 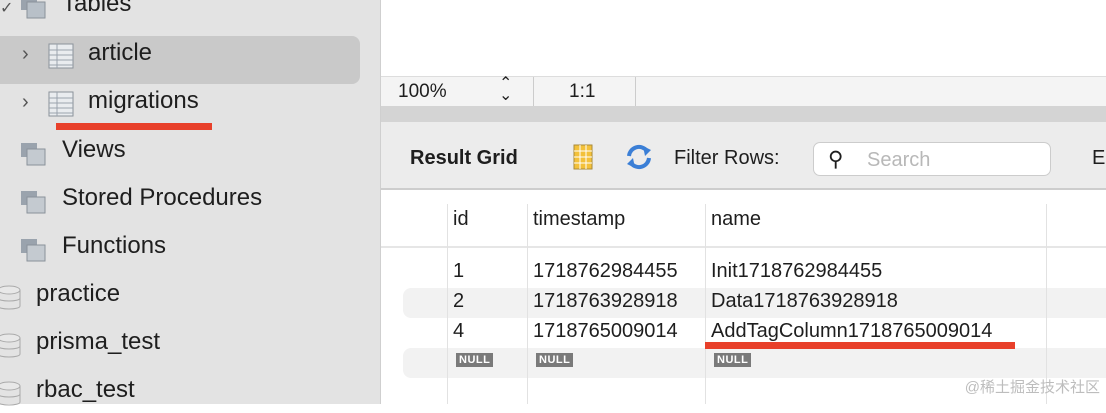 What do you see at coordinates (6, 9) in the screenshot?
I see `chevron-down-icon: ✓` at bounding box center [6, 9].